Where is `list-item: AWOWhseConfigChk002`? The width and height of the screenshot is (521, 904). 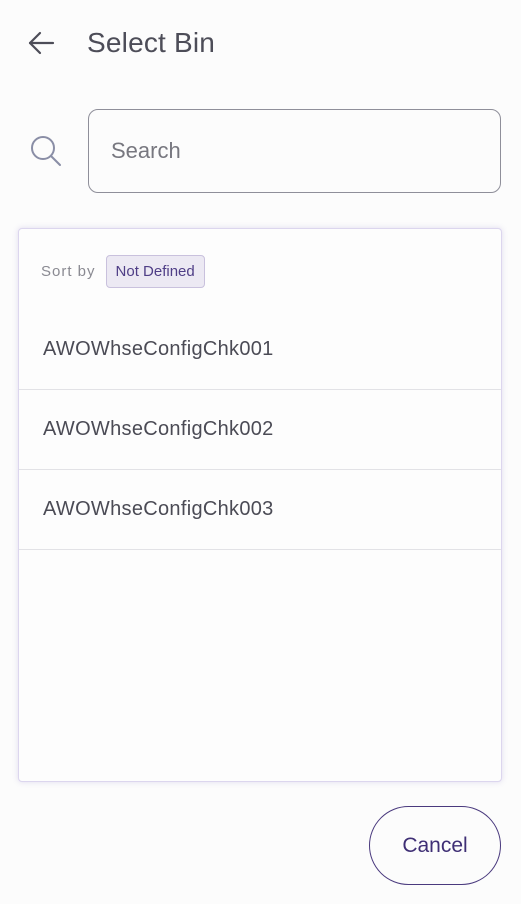 list-item: AWOWhseConfigChk002 is located at coordinates (260, 430).